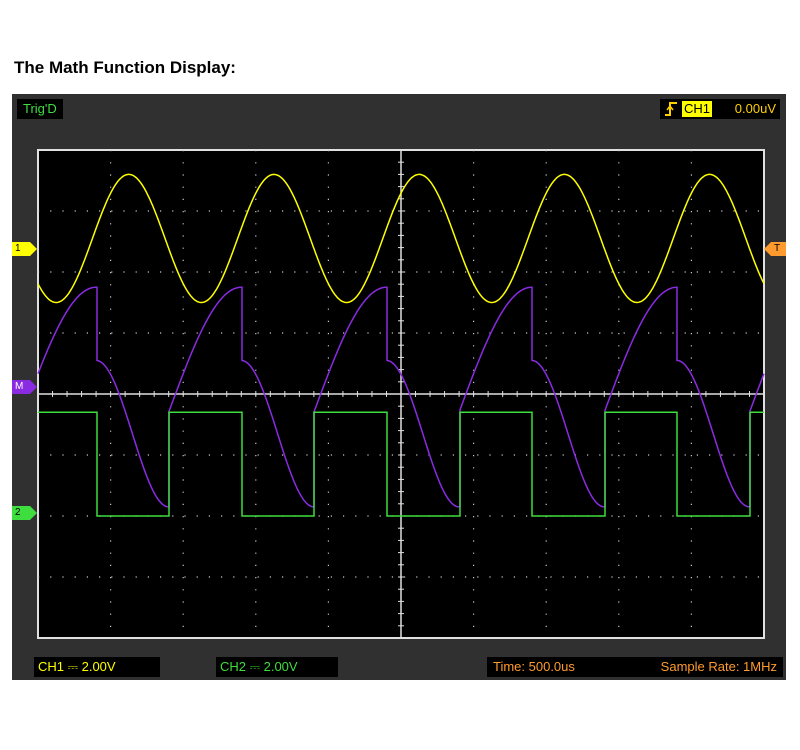  I want to click on trigger-level: 0.00uV, so click(755, 108).